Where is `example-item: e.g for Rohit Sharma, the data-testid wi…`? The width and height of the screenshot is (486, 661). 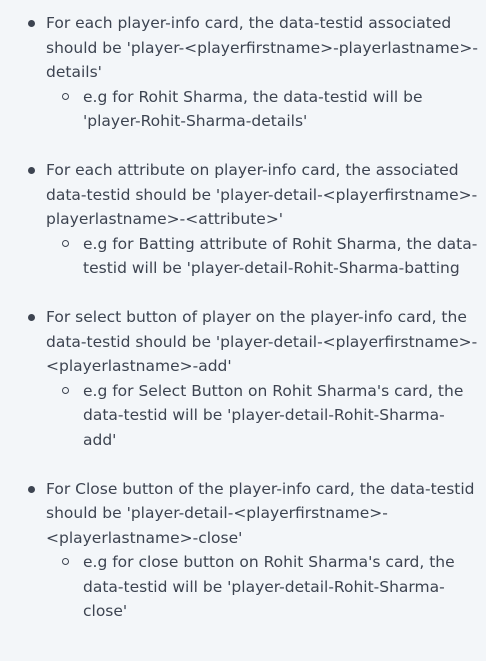 example-item: e.g for Rohit Sharma, the data-testid wi… is located at coordinates (262, 109).